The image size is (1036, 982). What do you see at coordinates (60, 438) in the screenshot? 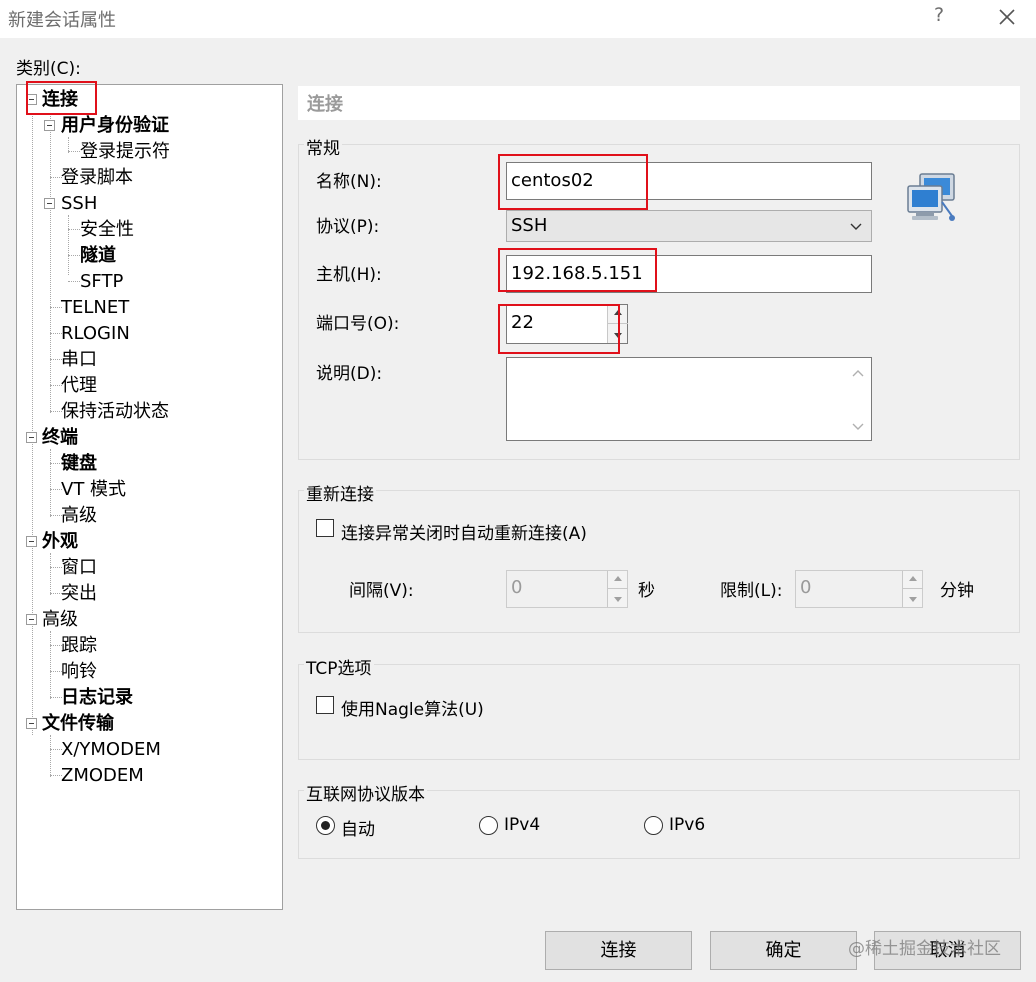
I see `tree-item-terminal: 终端` at bounding box center [60, 438].